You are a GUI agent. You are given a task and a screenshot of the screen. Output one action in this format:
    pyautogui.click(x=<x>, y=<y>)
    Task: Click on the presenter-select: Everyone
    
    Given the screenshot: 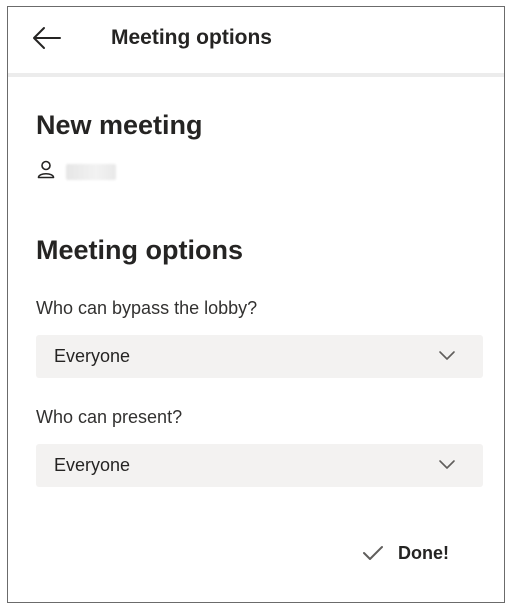 What is the action you would take?
    pyautogui.click(x=259, y=465)
    